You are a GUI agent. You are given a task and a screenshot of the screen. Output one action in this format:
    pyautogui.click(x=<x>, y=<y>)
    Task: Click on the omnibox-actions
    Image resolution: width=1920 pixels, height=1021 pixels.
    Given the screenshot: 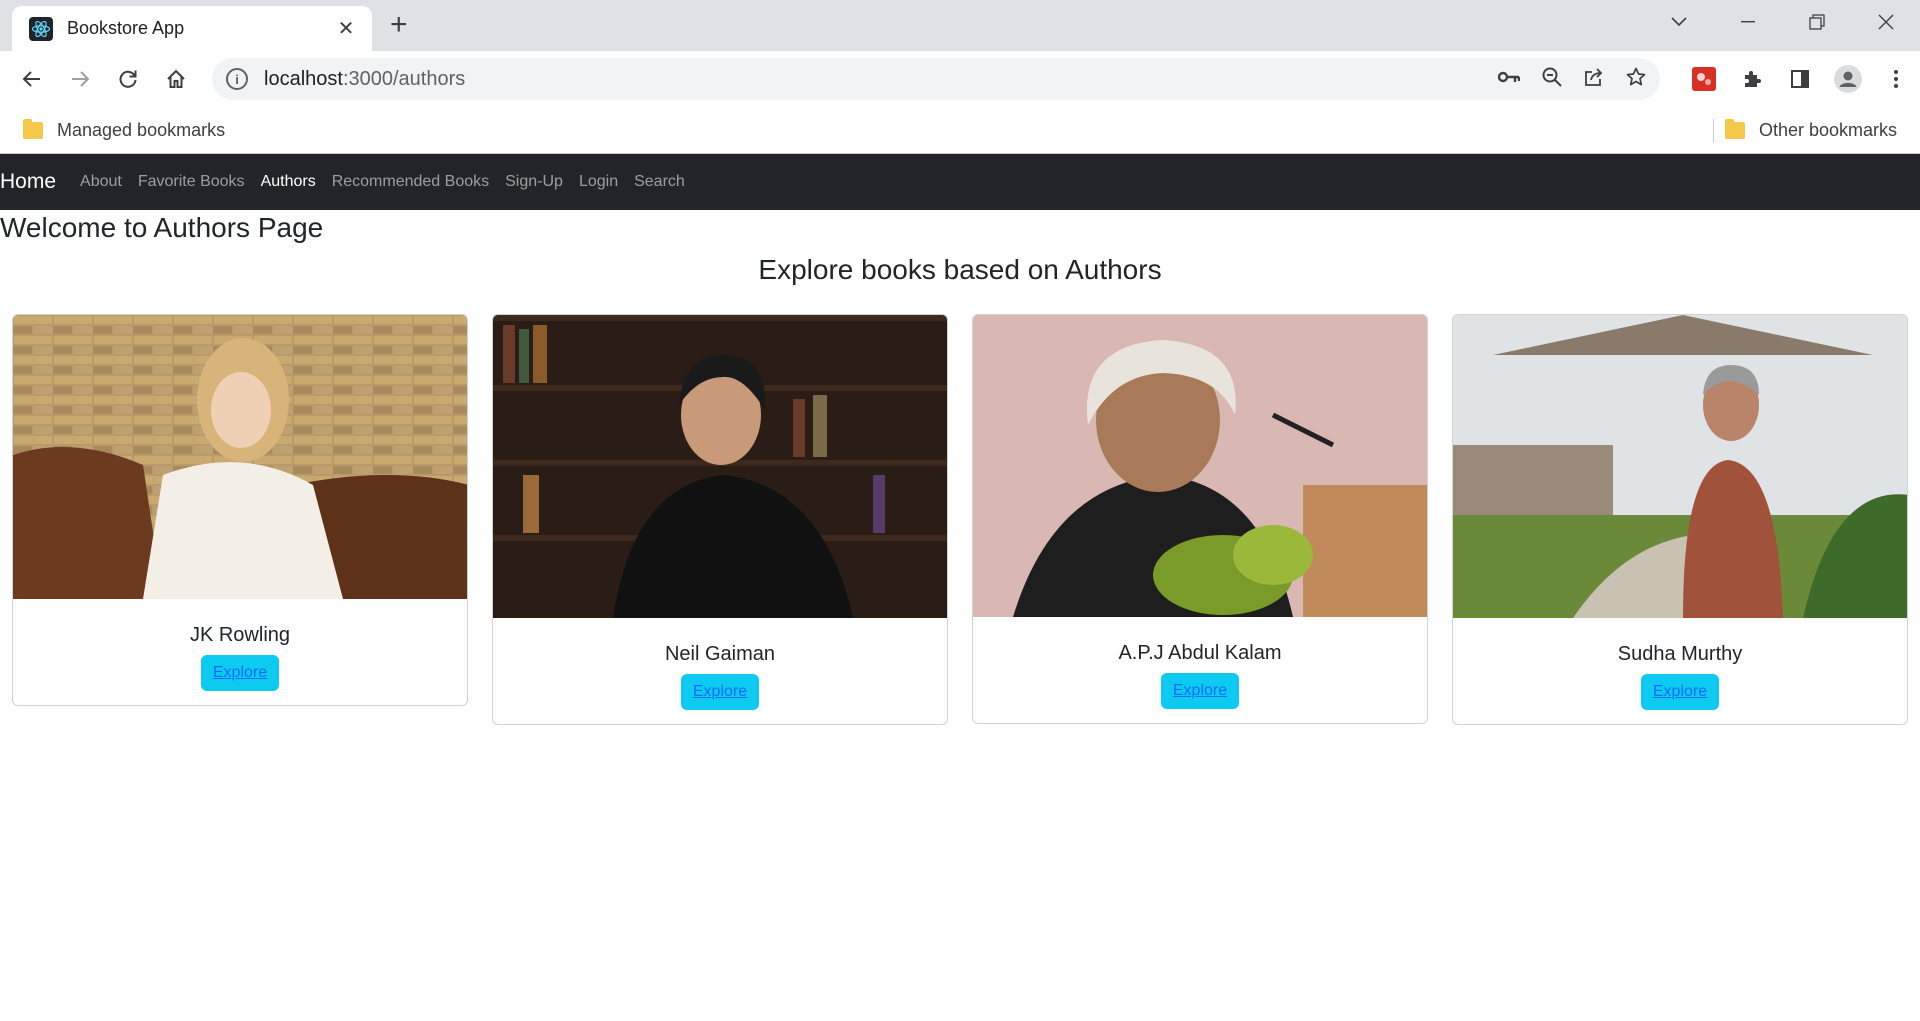 What is the action you would take?
    pyautogui.click(x=1571, y=79)
    